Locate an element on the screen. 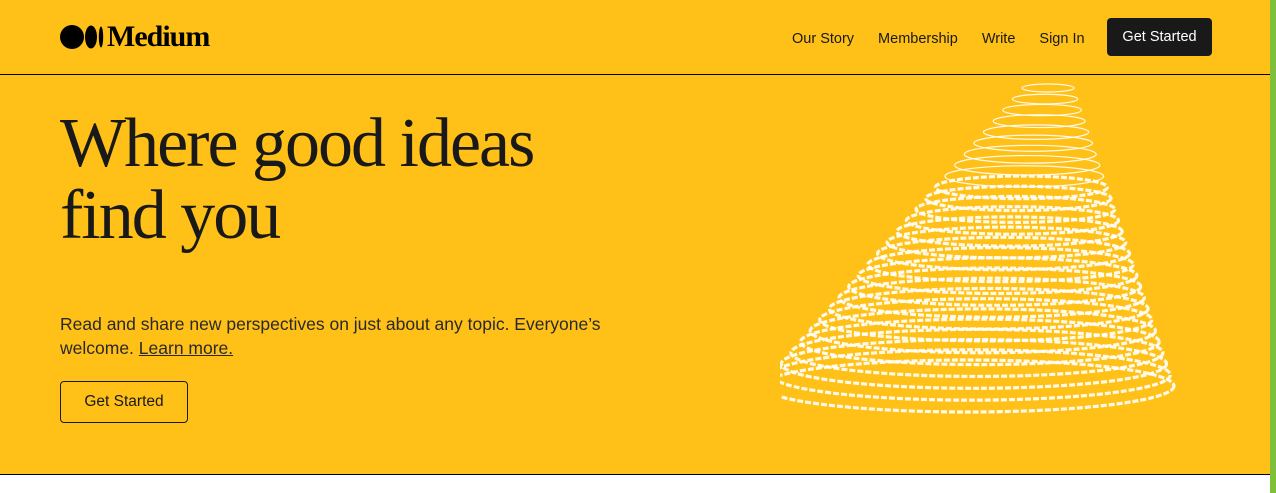  medium-logo: Medium is located at coordinates (135, 36).